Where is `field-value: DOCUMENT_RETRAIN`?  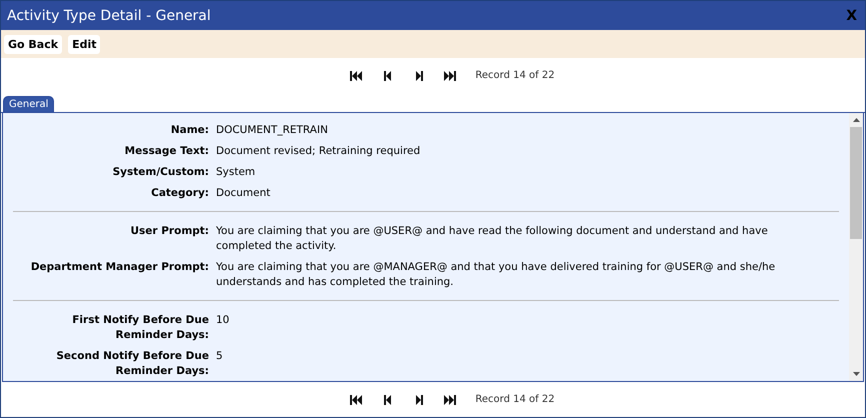
field-value: DOCUMENT_RETRAIN is located at coordinates (272, 130).